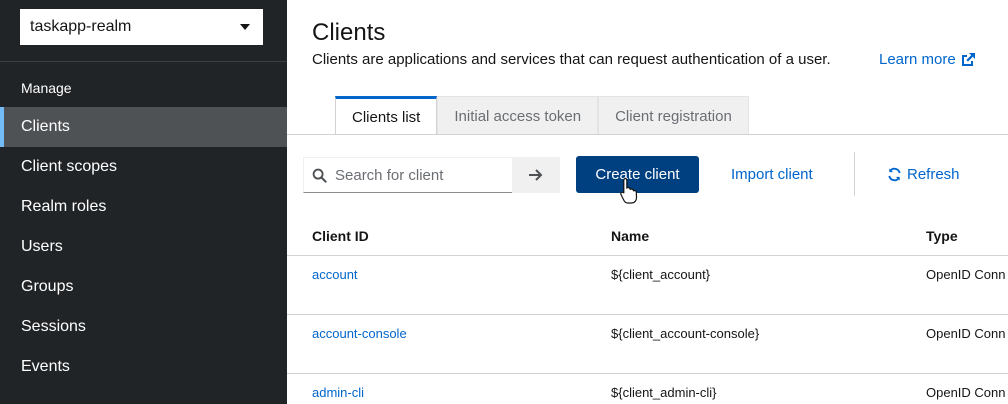 The height and width of the screenshot is (404, 1008). I want to click on sidebar-item-label: Sessions, so click(53, 326).